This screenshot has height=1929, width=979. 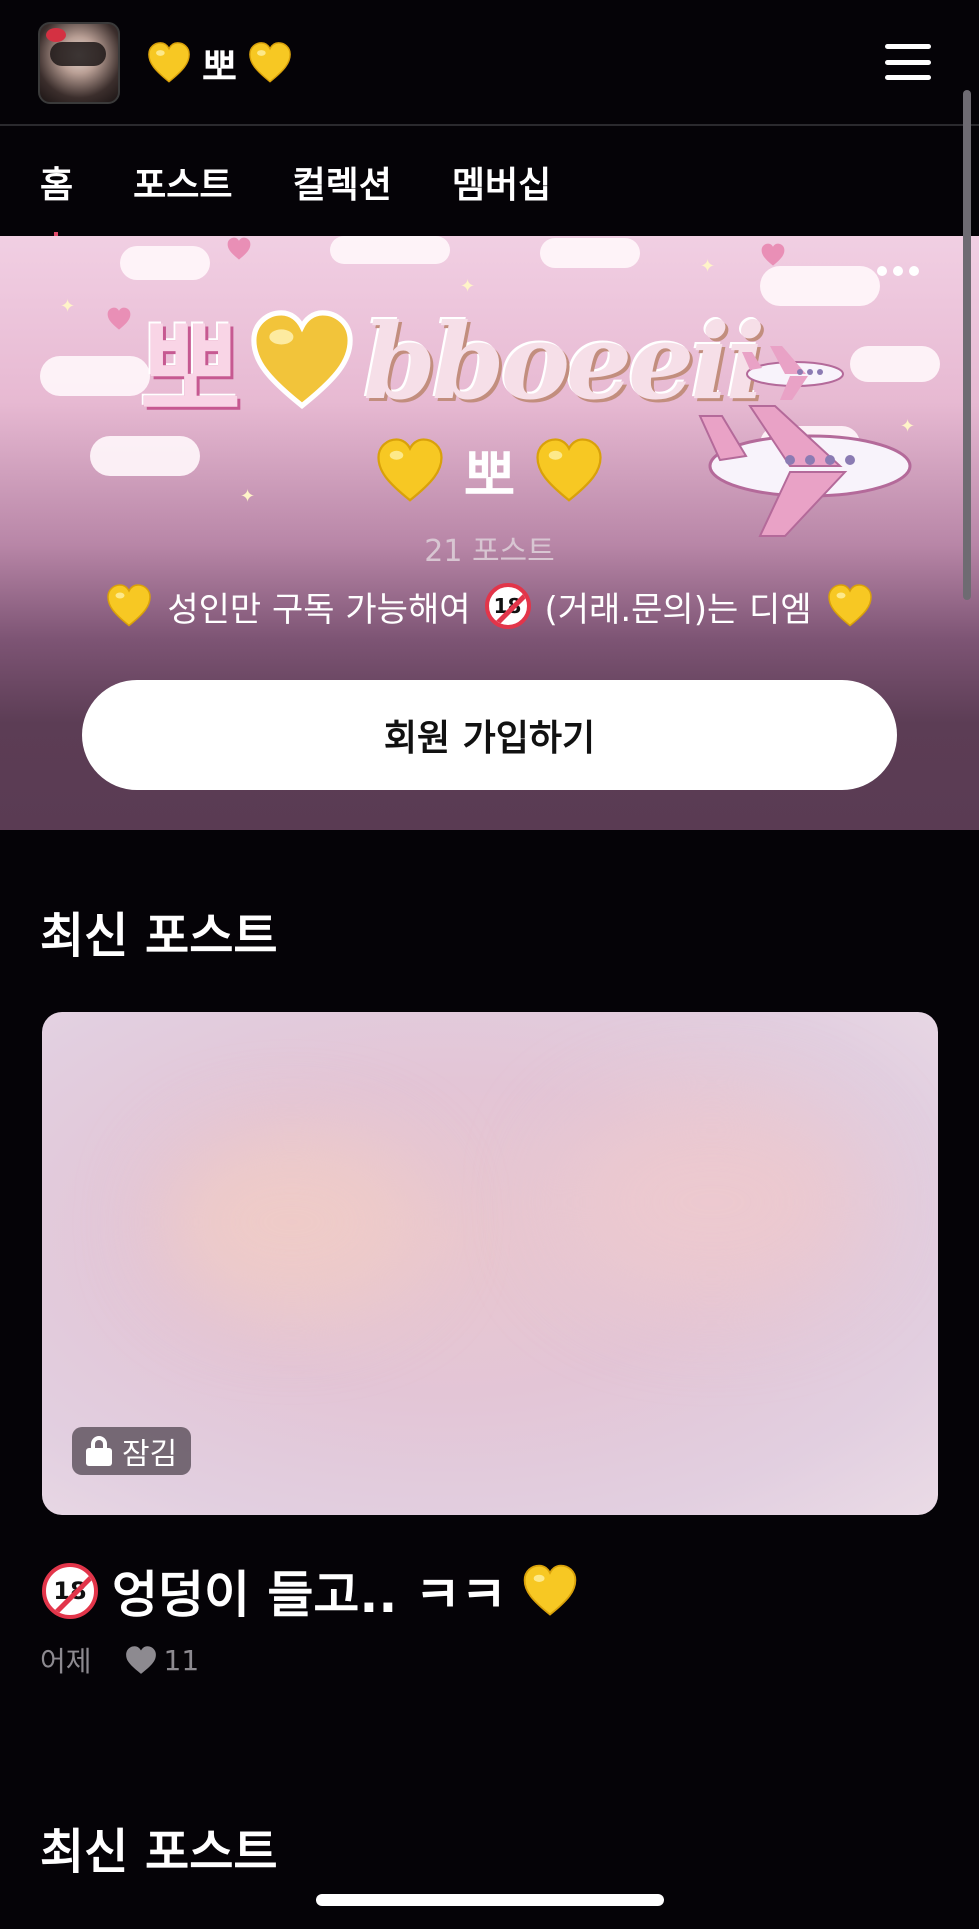 I want to click on like-count: 11, so click(x=181, y=1660).